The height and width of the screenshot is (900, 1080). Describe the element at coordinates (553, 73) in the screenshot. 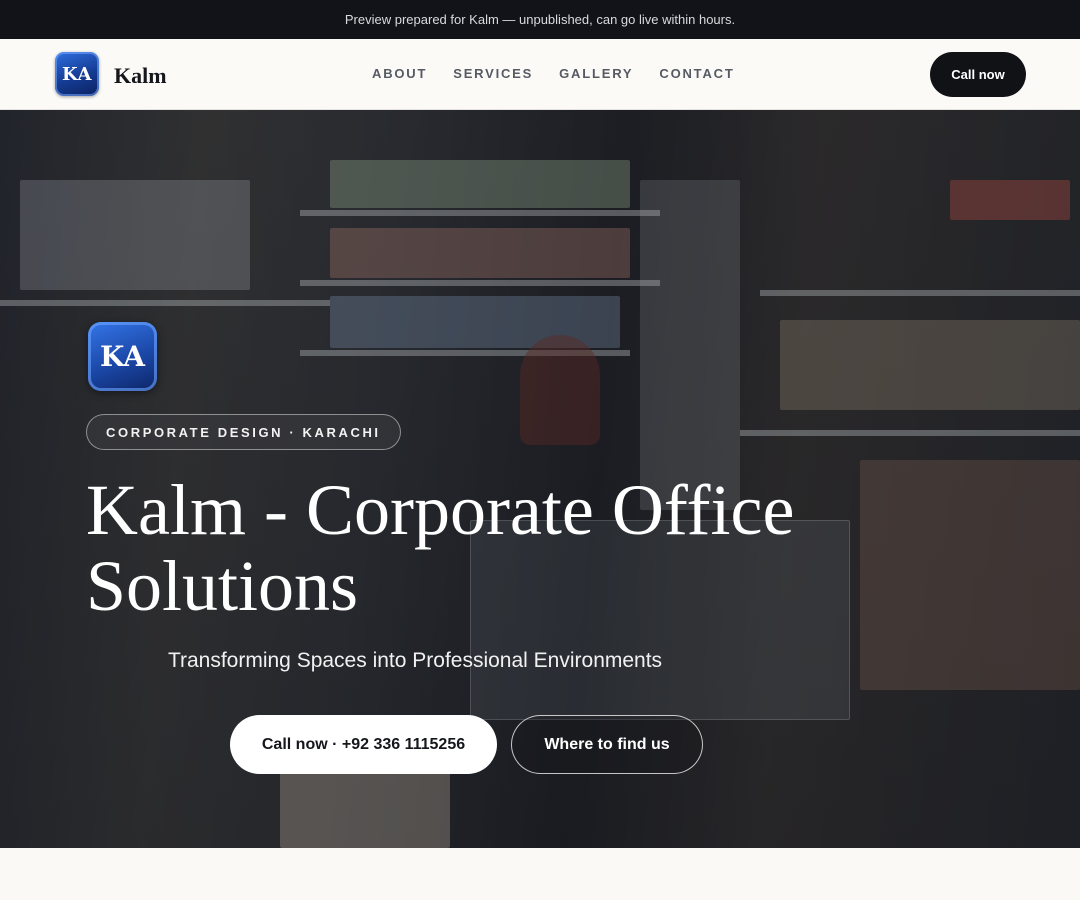

I see `main-nav: ABOUT SERVICES GALLERY CONTACT` at that location.